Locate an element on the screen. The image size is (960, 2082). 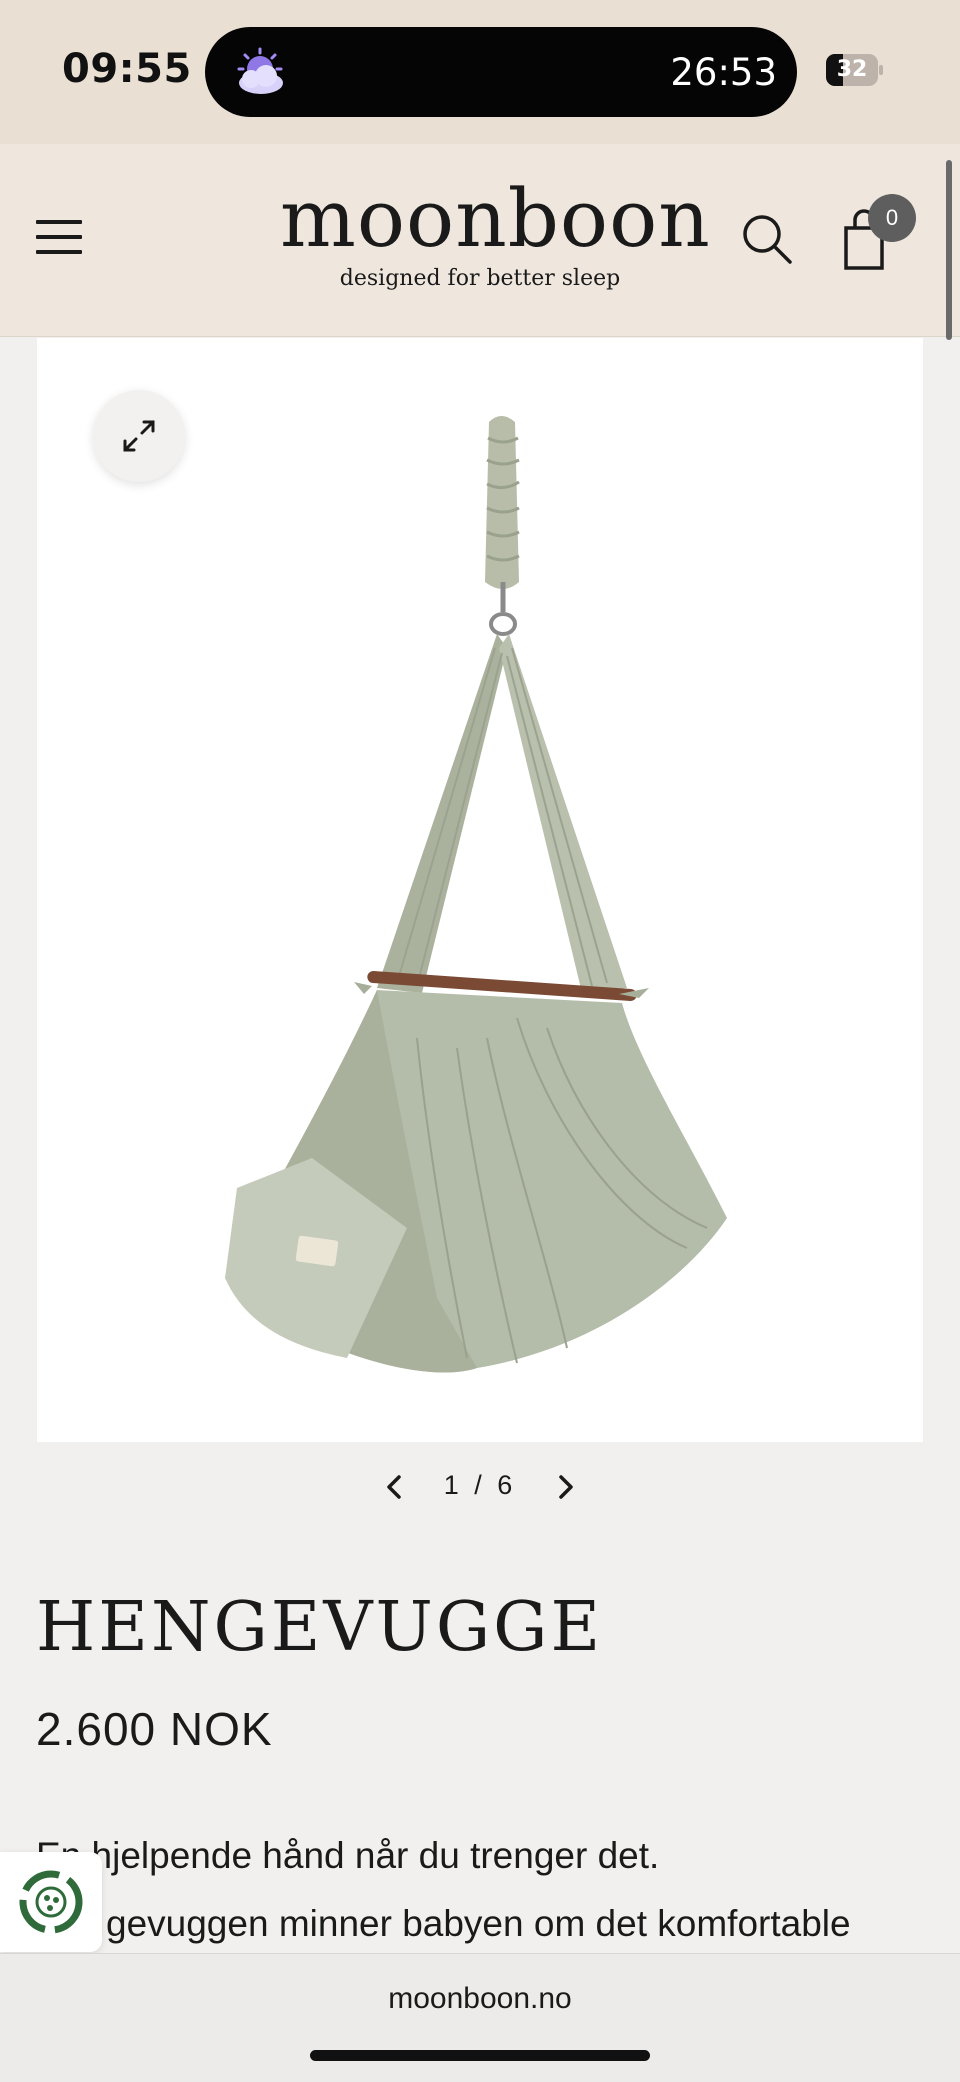
live-activity-timer: 26:53 is located at coordinates (723, 72).